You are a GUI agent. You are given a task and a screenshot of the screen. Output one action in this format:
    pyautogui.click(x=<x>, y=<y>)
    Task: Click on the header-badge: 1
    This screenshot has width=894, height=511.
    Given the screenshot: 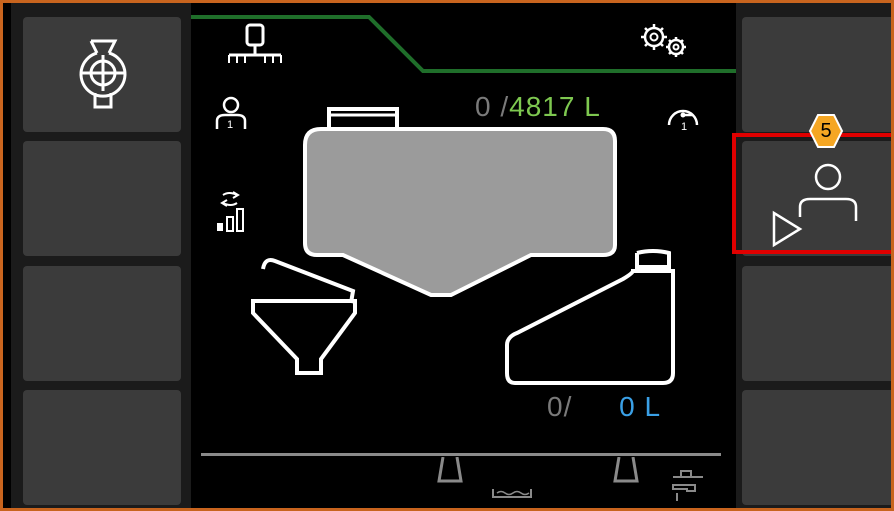 What is the action you would take?
    pyautogui.click(x=684, y=127)
    